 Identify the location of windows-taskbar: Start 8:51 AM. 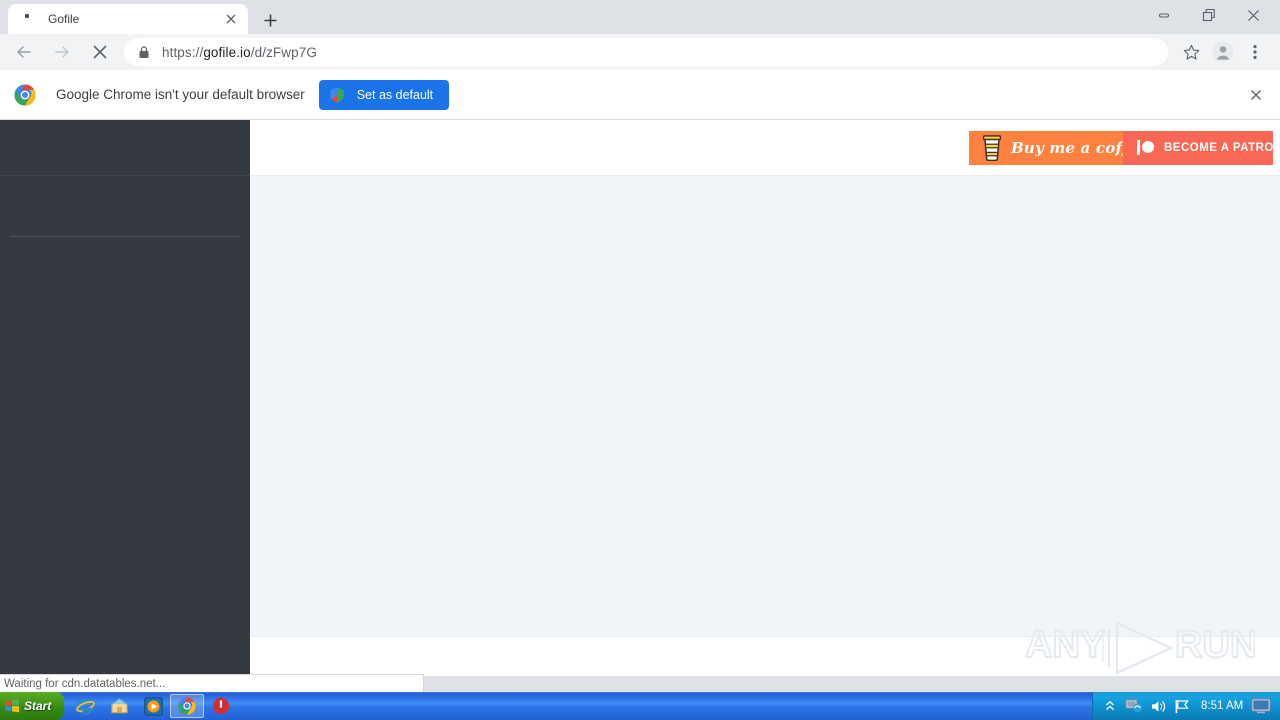
(640, 706).